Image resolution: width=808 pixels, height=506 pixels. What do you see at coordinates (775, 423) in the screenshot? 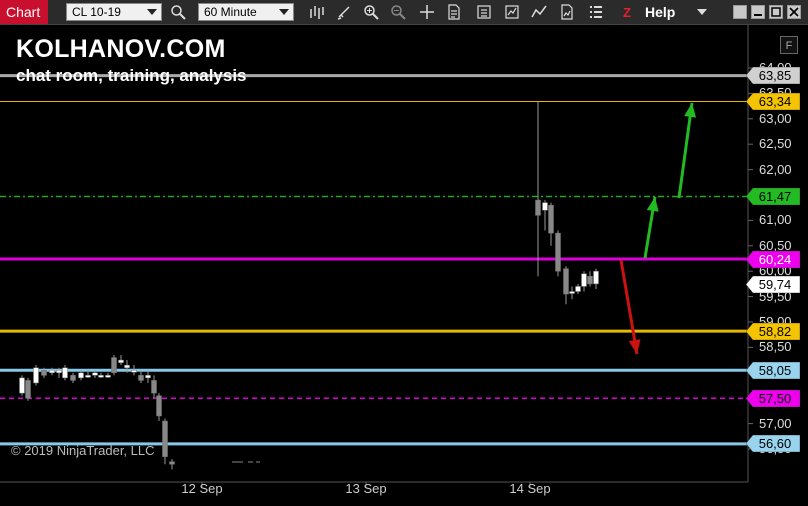
I see `price-axis-label: 57,00` at bounding box center [775, 423].